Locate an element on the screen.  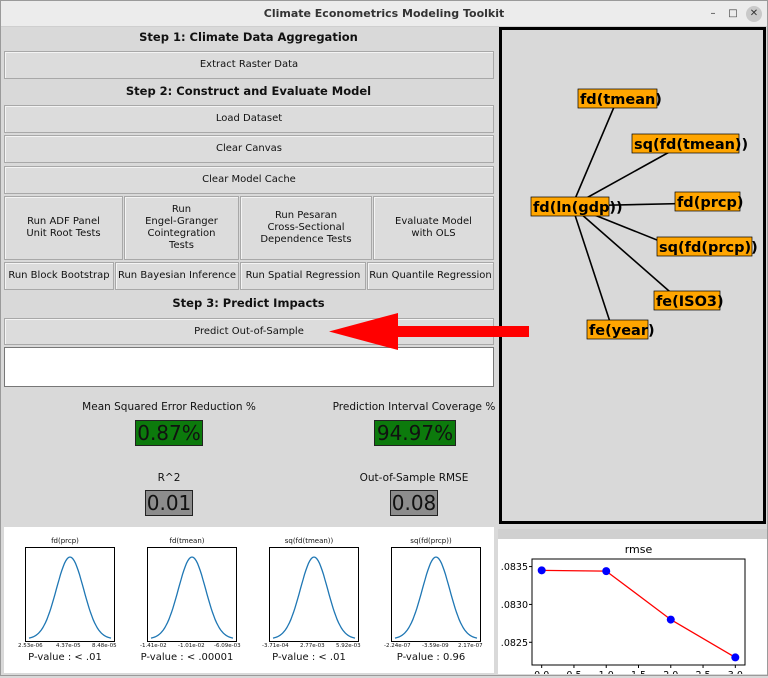
x-tick-label: 1.0 is located at coordinates (606, 672).